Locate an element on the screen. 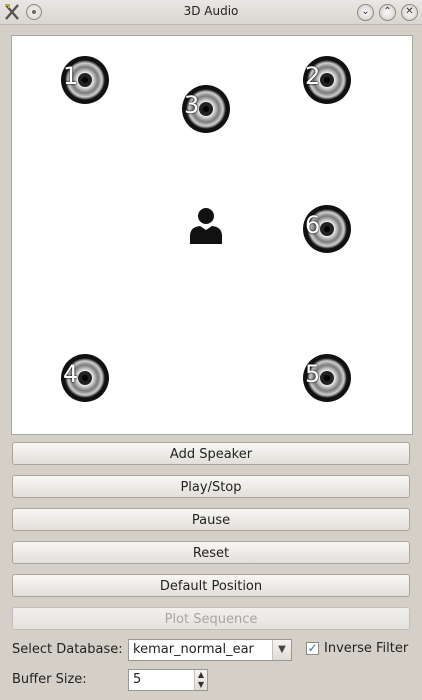 Image resolution: width=422 pixels, height=700 pixels. select-database-label: Select Database: is located at coordinates (67, 649).